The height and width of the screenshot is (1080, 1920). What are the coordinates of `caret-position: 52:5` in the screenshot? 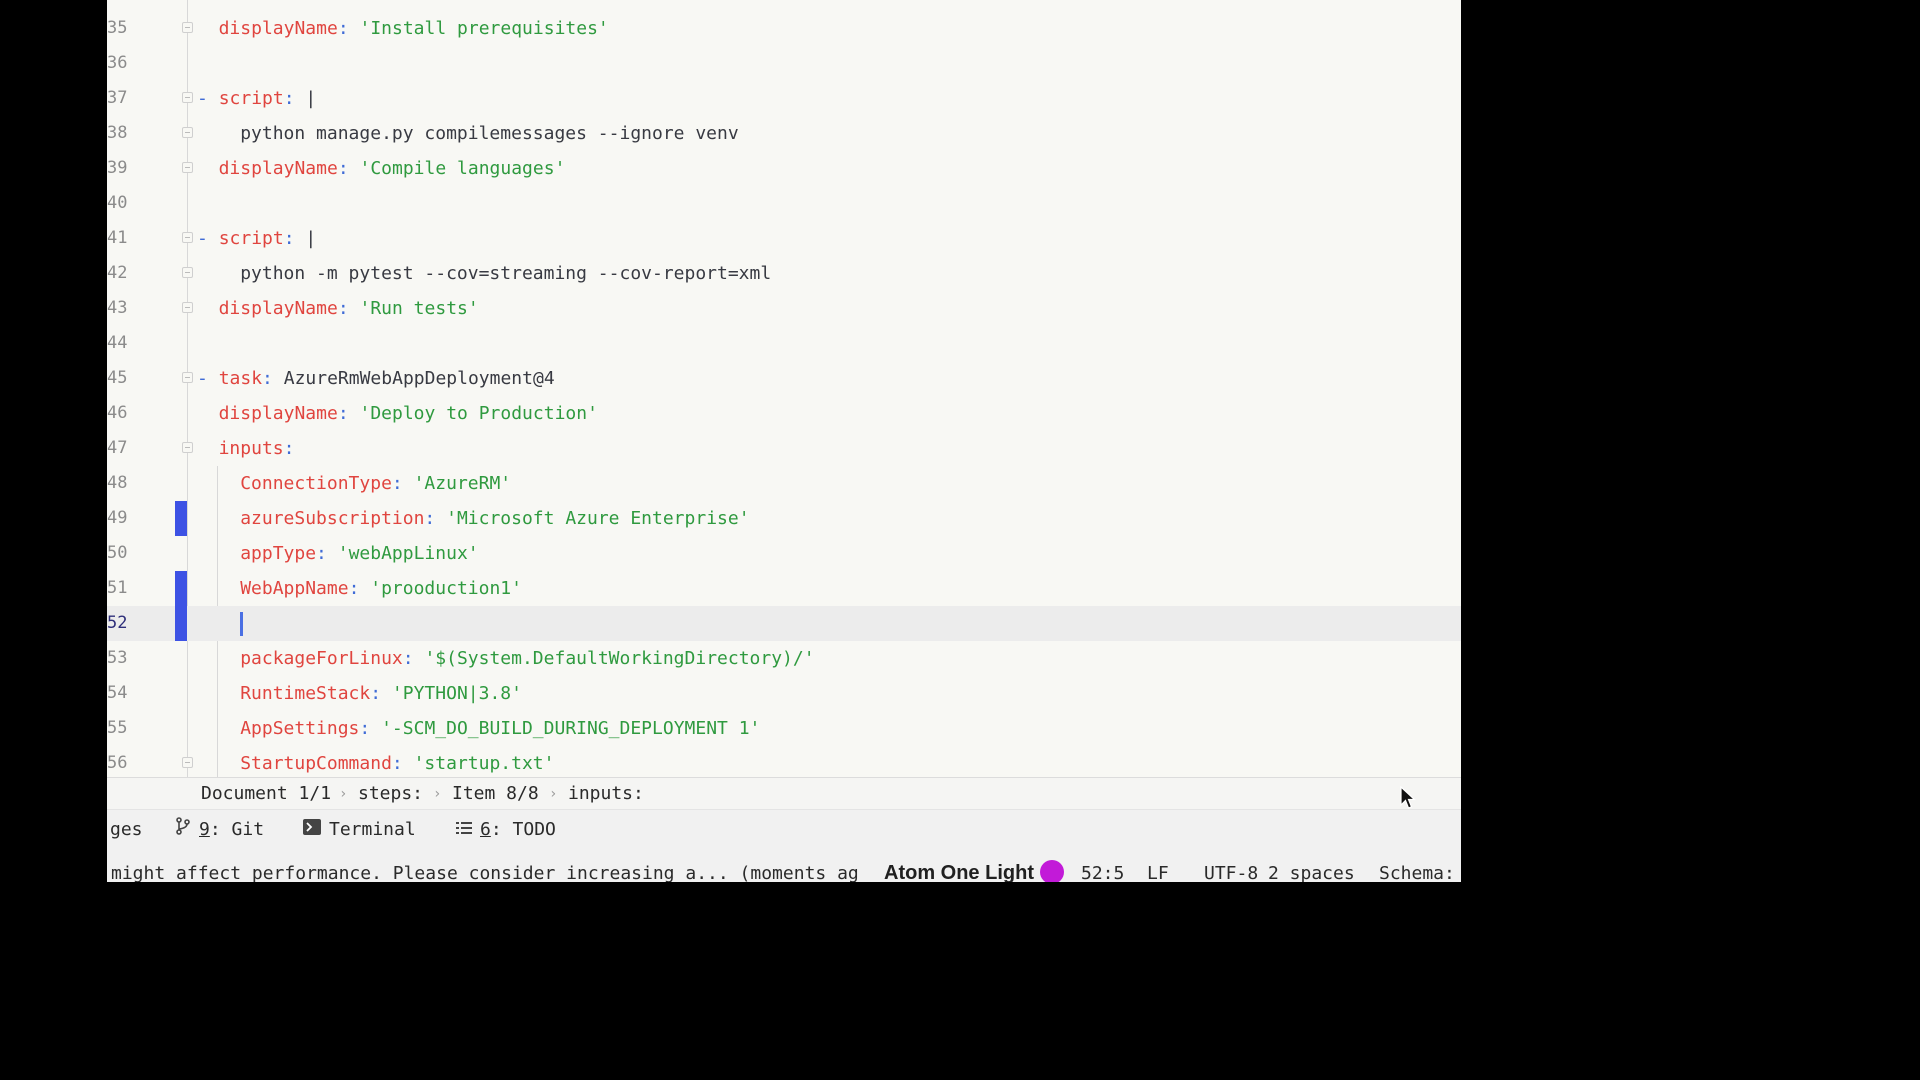 It's located at (1102, 869).